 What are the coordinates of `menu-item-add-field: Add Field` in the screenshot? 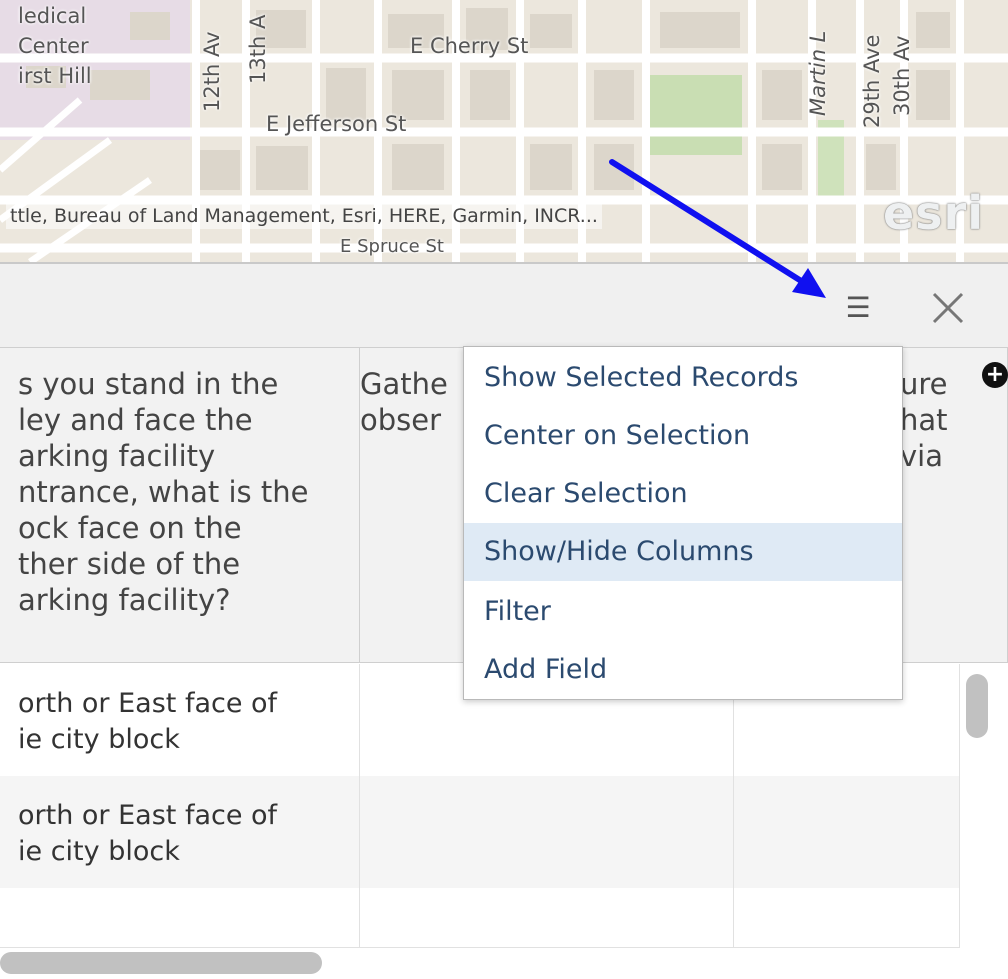 It's located at (683, 670).